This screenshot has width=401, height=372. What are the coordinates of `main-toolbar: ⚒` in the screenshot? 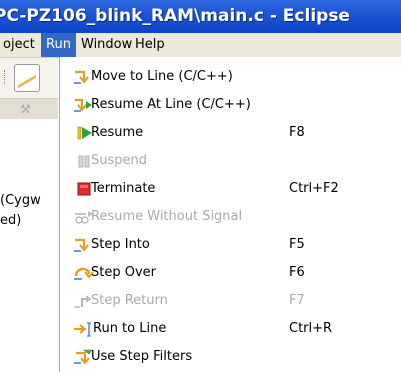 It's located at (29, 88).